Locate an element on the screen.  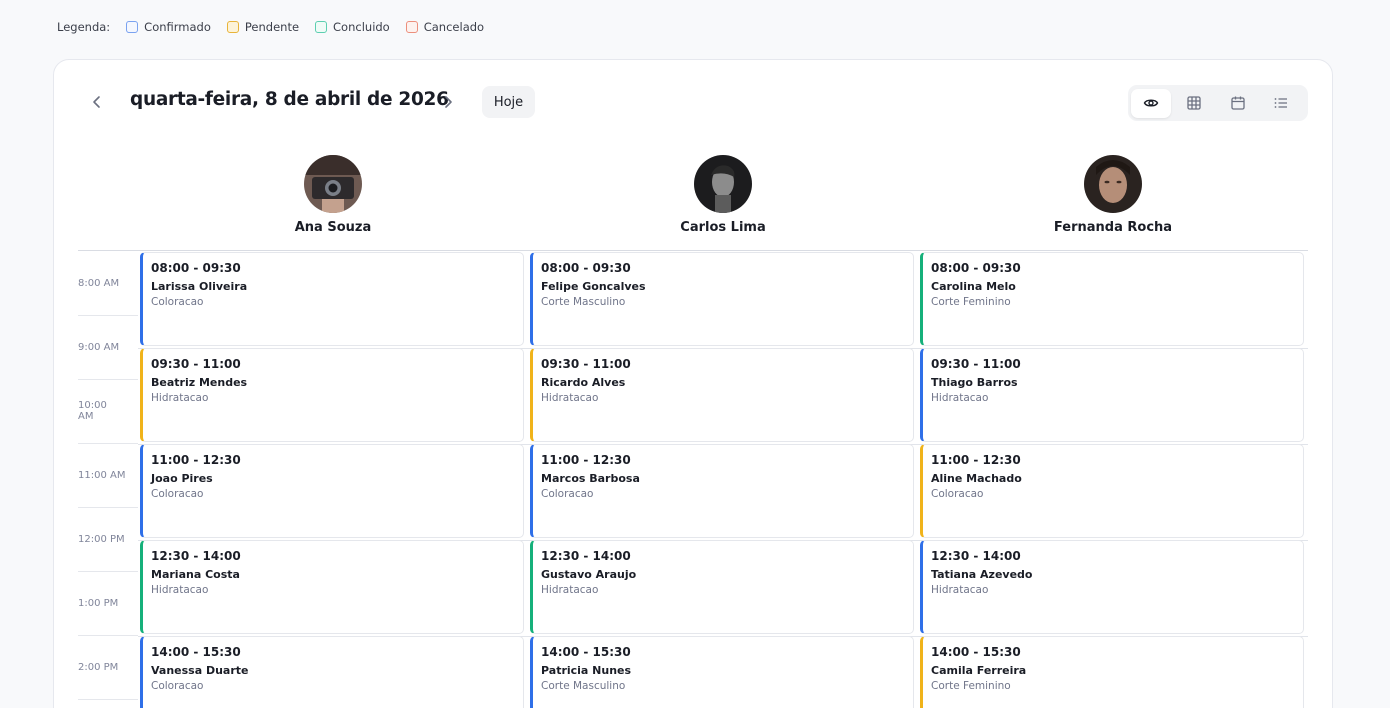
appointment-card: 08:00 - 09:30 Larissa Oliveira Coloracao is located at coordinates (332, 299).